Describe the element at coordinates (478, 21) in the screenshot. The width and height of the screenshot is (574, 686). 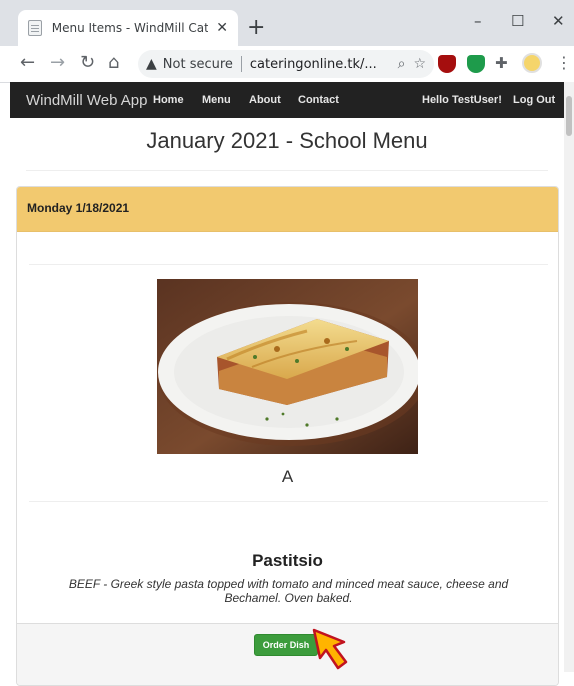
I see `window-minimize-button: –` at that location.